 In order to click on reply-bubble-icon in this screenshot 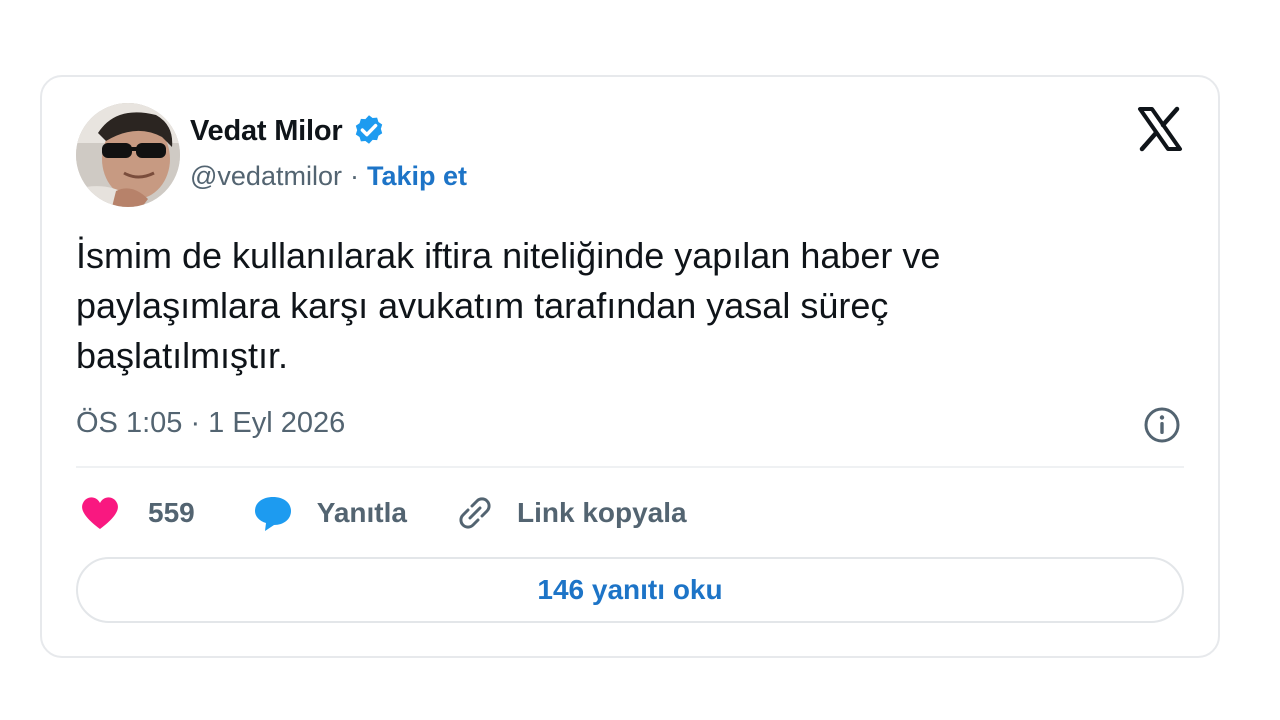, I will do `click(273, 513)`.